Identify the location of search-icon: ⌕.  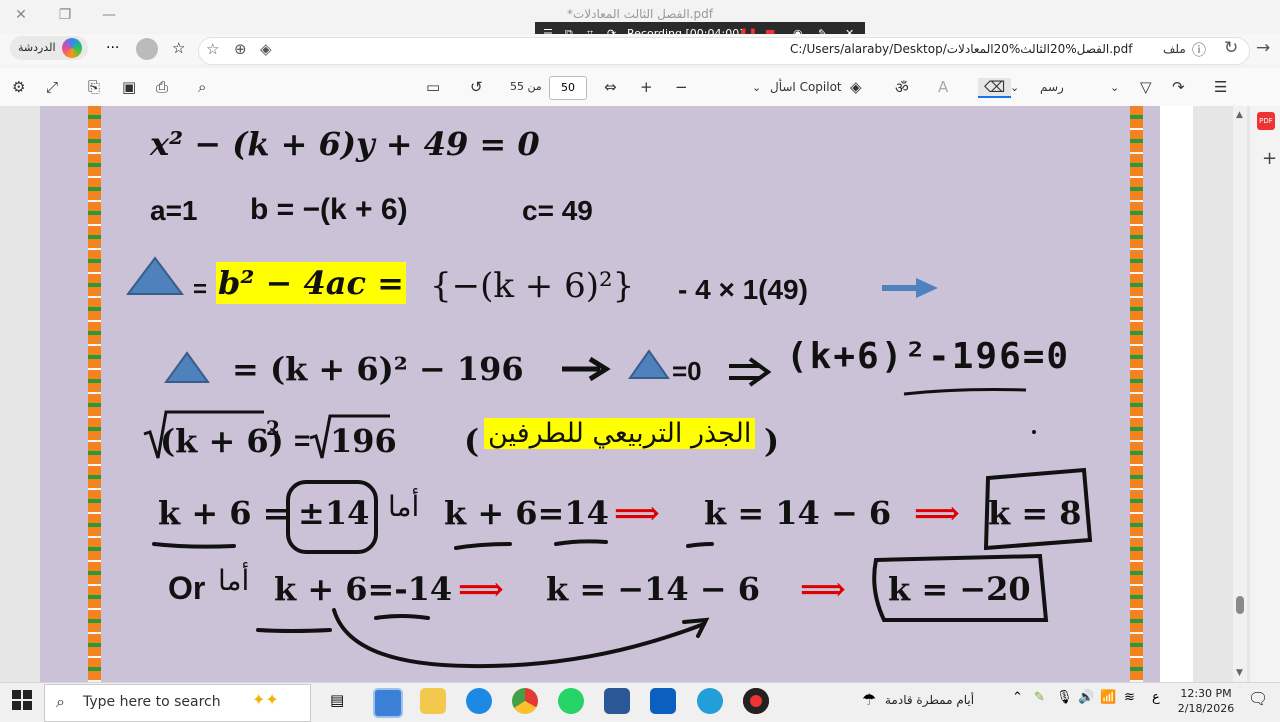
(202, 87).